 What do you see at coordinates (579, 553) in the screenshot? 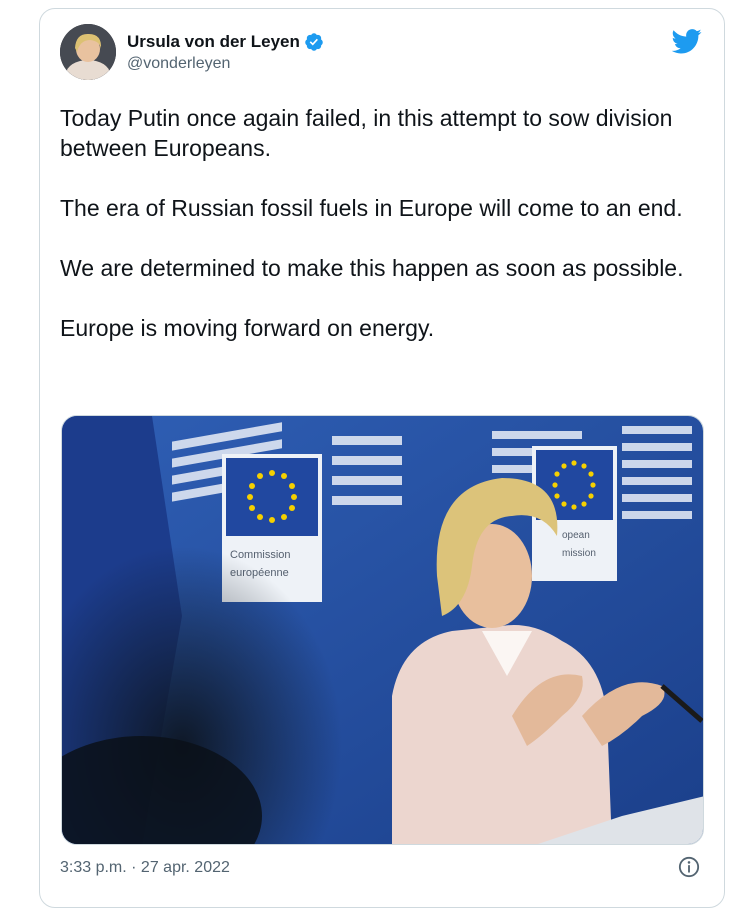
I see `sign-text-right-2: mission` at bounding box center [579, 553].